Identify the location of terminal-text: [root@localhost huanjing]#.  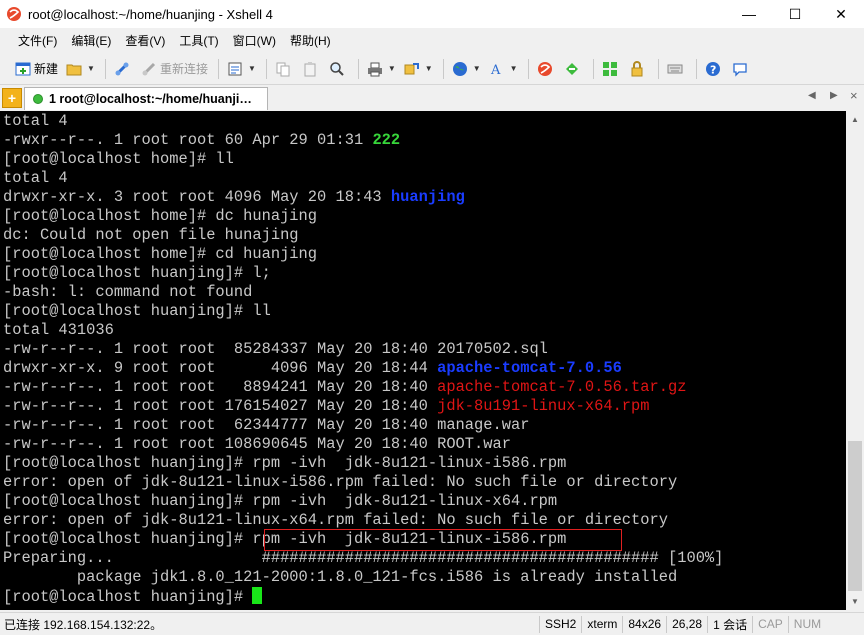
(128, 597).